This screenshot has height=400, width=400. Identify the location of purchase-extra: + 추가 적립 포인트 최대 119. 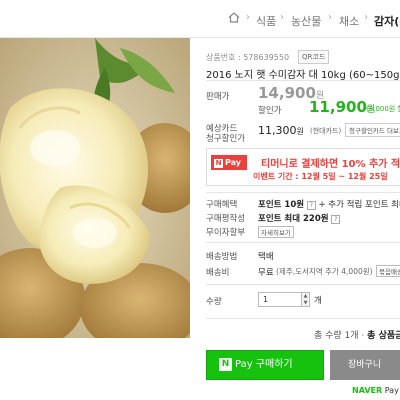
(359, 205).